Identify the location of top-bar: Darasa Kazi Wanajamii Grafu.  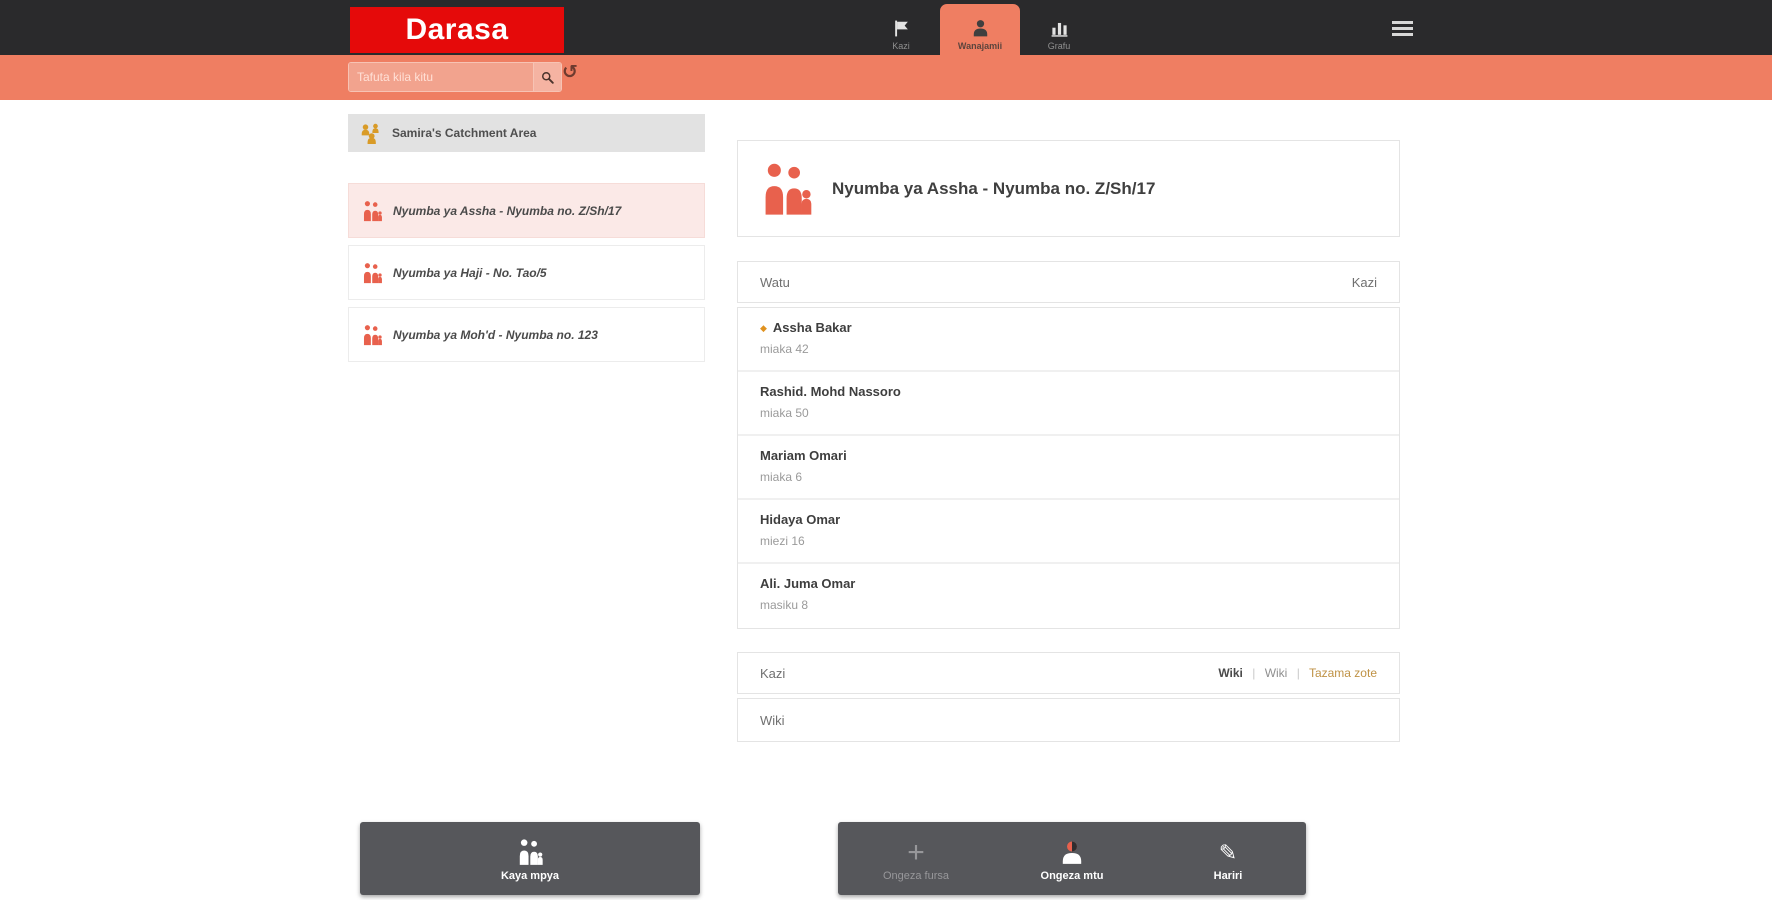
(886, 27).